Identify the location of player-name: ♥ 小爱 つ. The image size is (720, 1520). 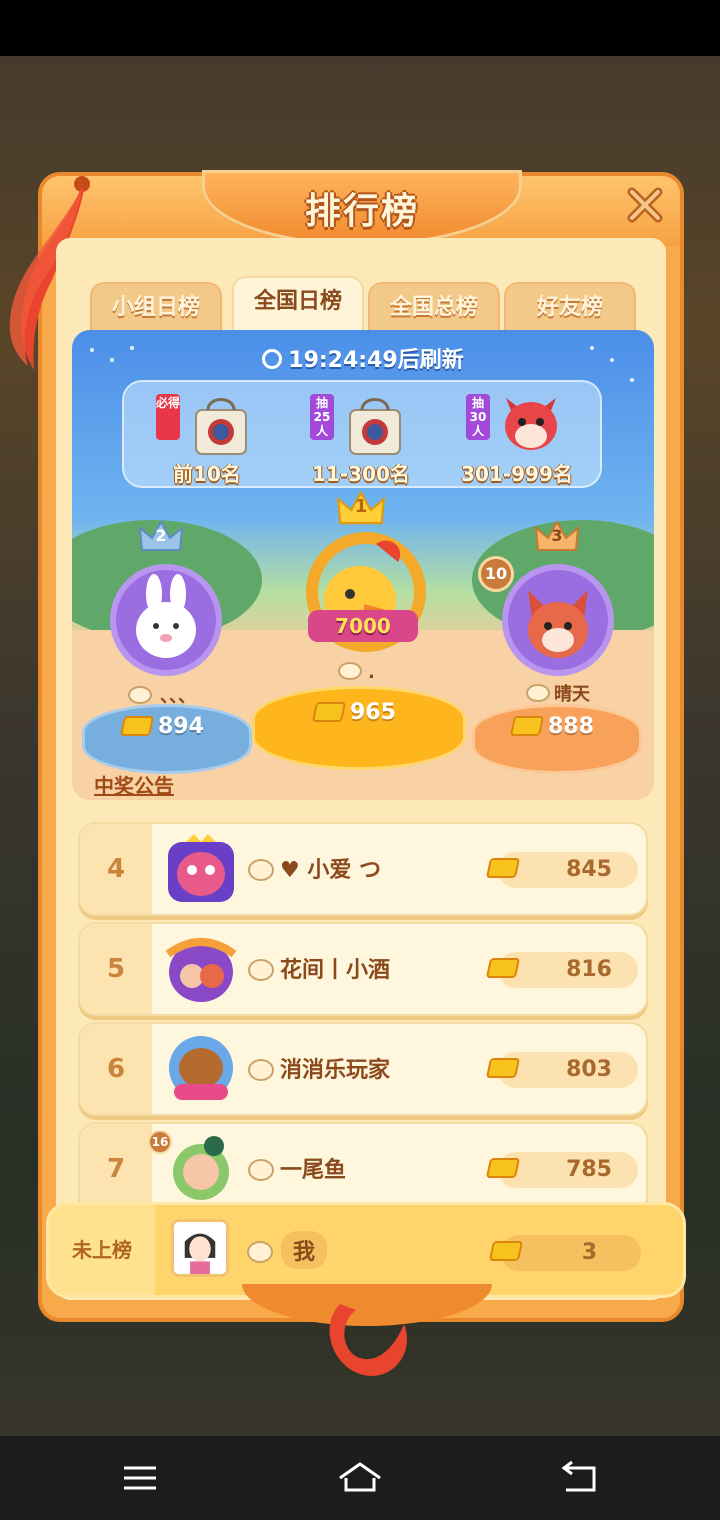
(314, 868).